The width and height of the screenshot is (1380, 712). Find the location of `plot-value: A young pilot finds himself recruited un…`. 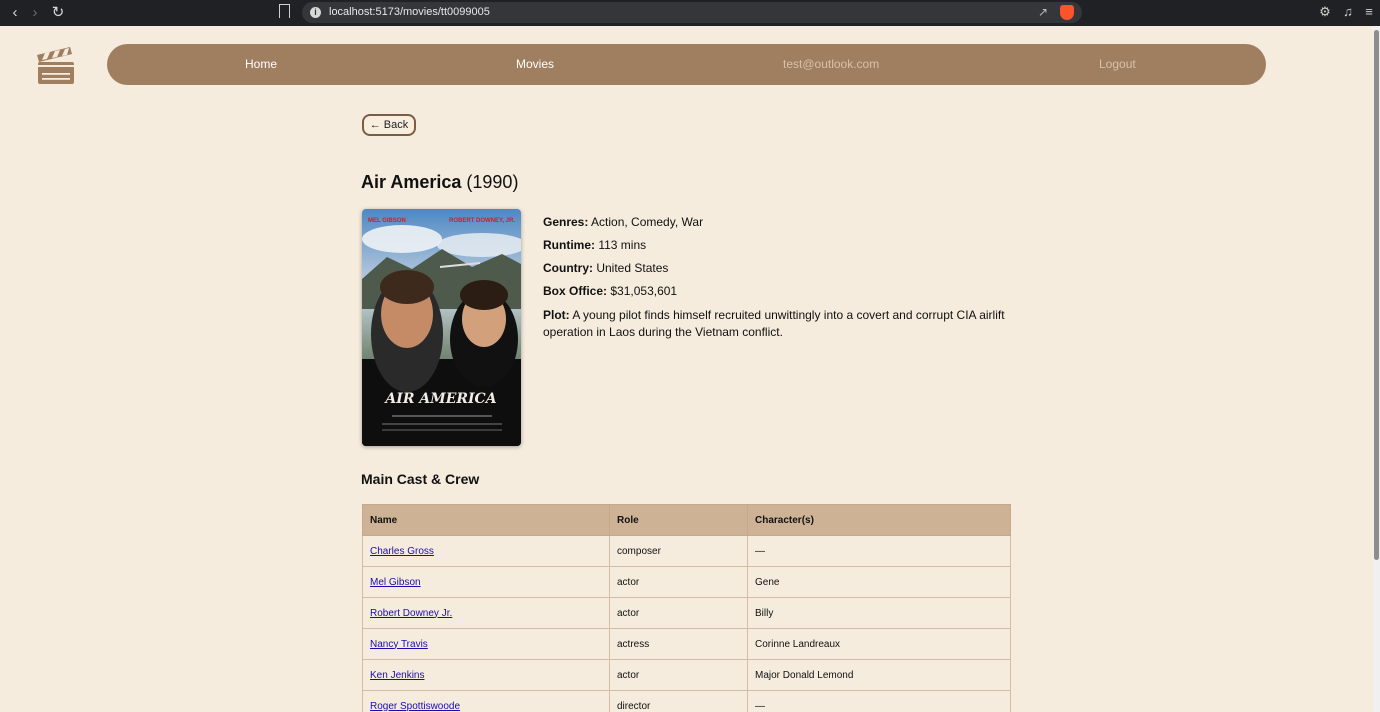

plot-value: A young pilot finds himself recruited un… is located at coordinates (774, 323).